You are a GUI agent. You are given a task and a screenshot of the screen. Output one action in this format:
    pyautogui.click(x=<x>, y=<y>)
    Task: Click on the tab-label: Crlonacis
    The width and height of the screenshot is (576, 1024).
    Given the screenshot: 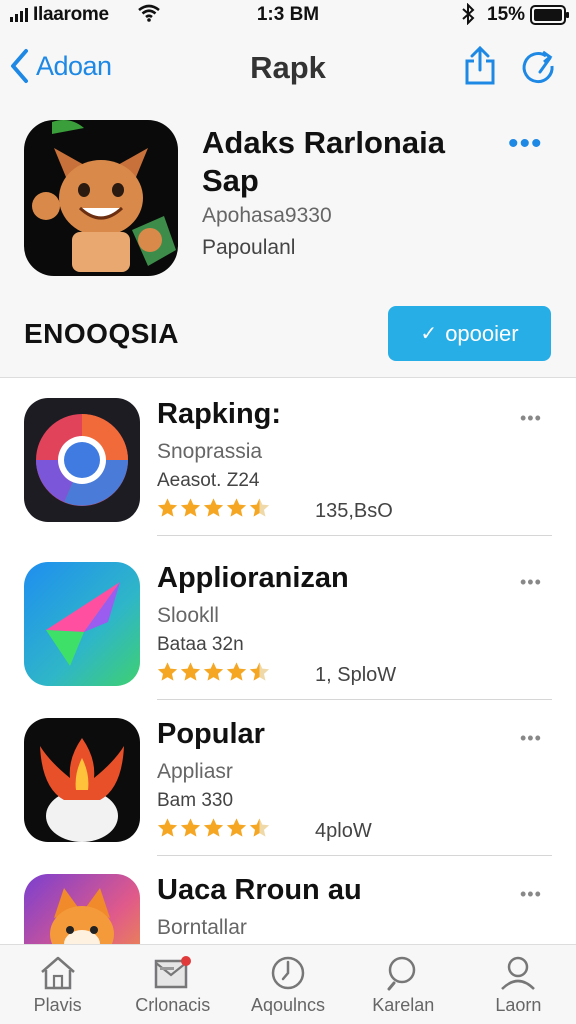 What is the action you would take?
    pyautogui.click(x=173, y=1005)
    